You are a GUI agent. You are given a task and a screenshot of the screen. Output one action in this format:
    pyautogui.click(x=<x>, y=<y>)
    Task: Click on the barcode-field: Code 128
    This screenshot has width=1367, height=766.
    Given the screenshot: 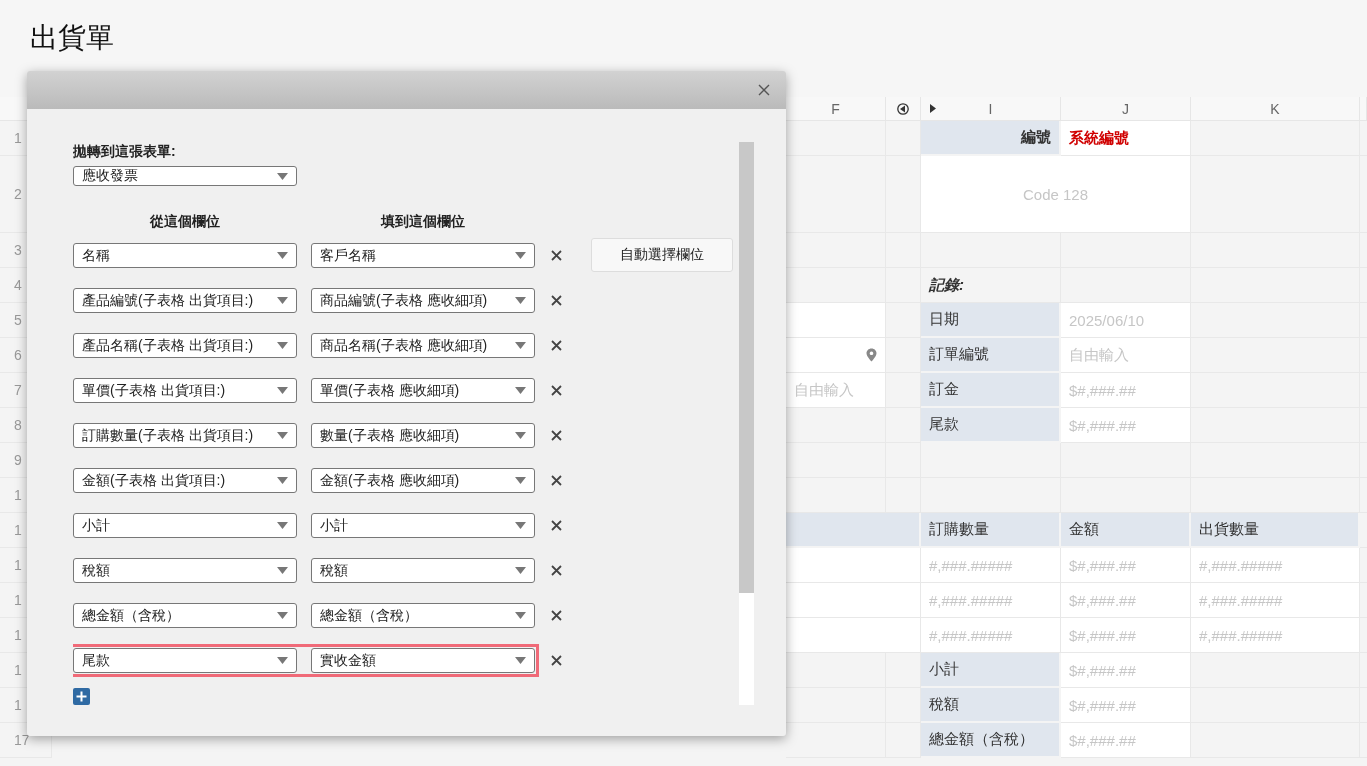 What is the action you would take?
    pyautogui.click(x=1056, y=194)
    